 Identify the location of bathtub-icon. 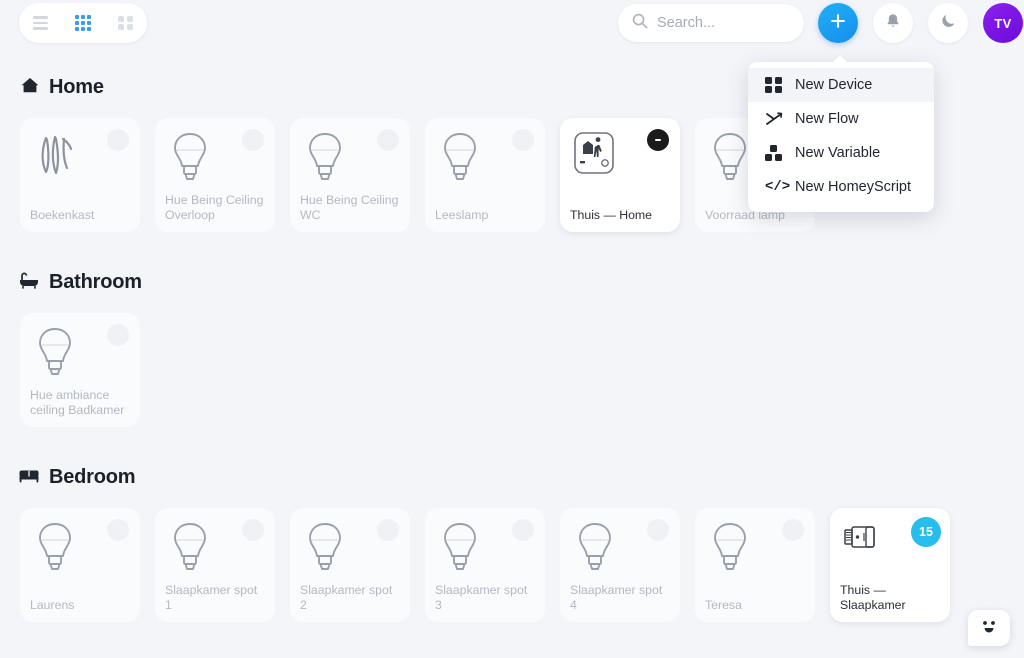
(29, 282).